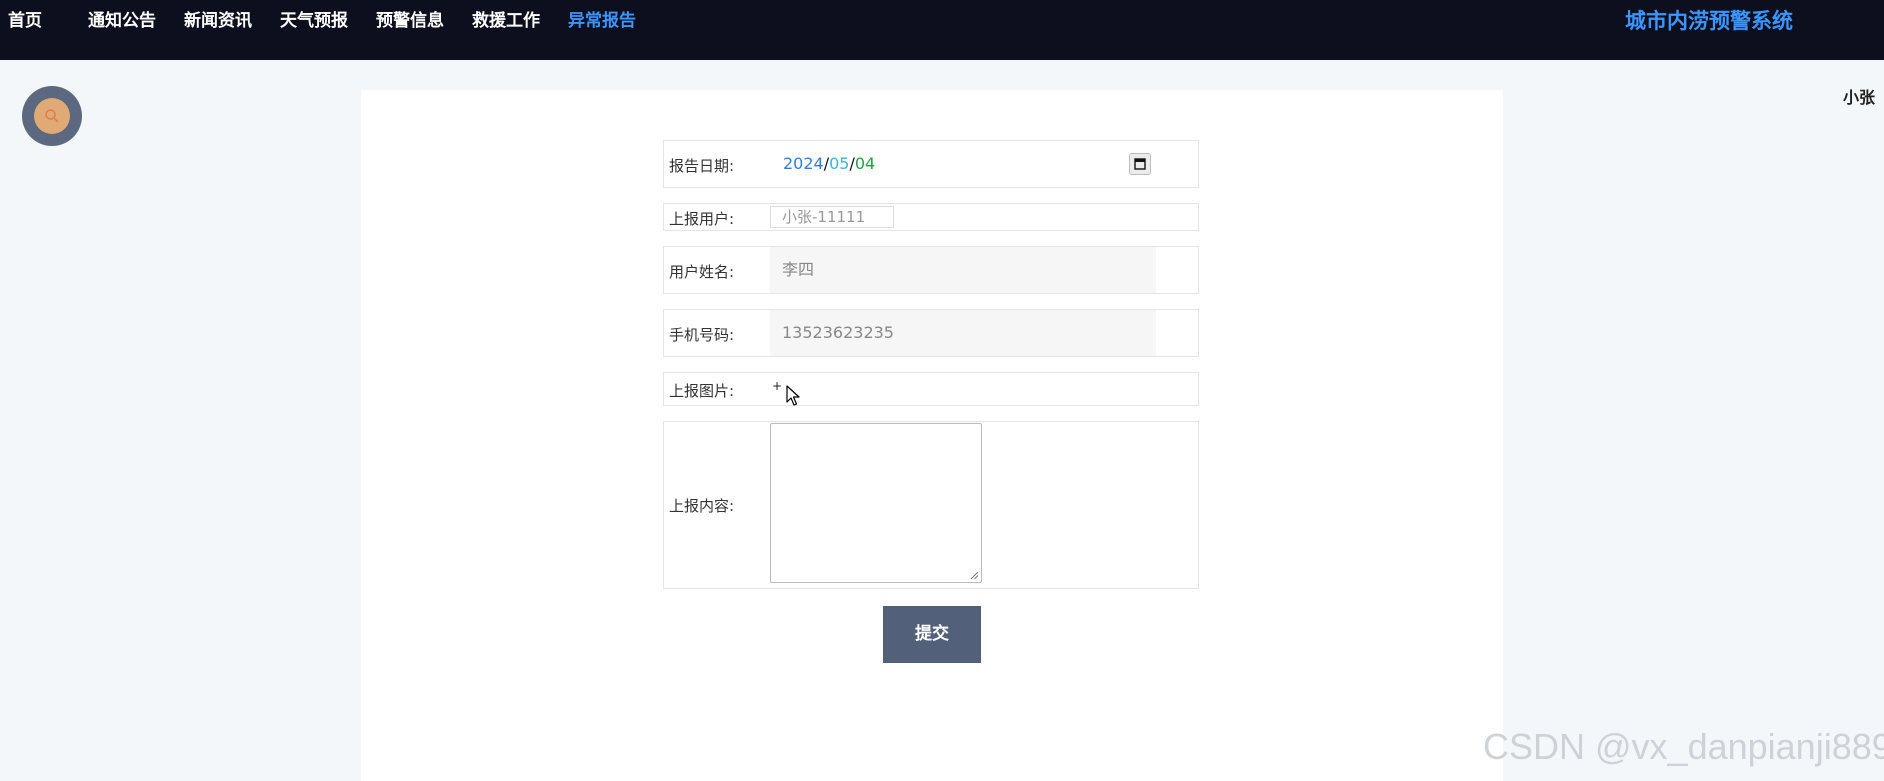 The height and width of the screenshot is (781, 1884). Describe the element at coordinates (963, 270) in the screenshot. I see `user-name-field: 李四` at that location.